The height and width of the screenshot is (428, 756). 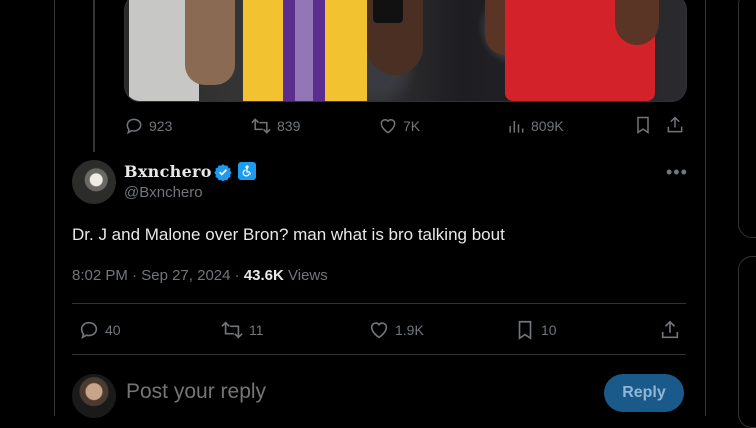 What do you see at coordinates (148, 126) in the screenshot?
I see `parent-reply-action: 923` at bounding box center [148, 126].